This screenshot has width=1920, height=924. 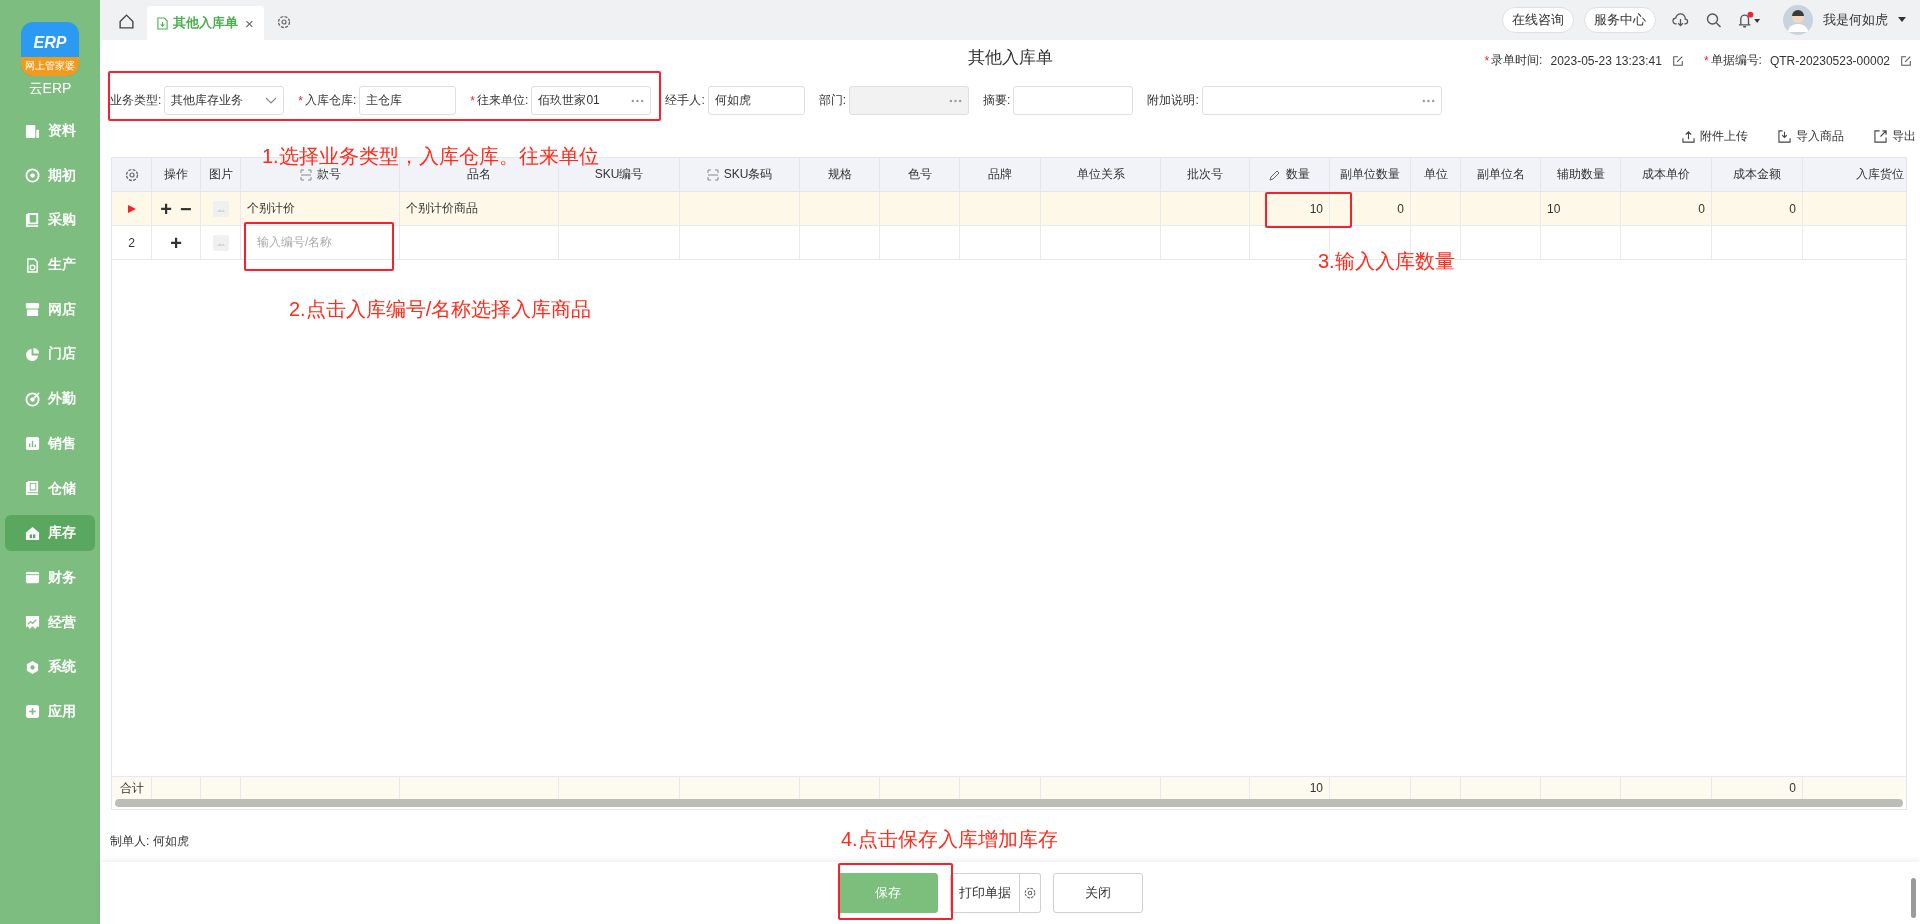 What do you see at coordinates (50, 43) in the screenshot?
I see `logo-mark: ERP` at bounding box center [50, 43].